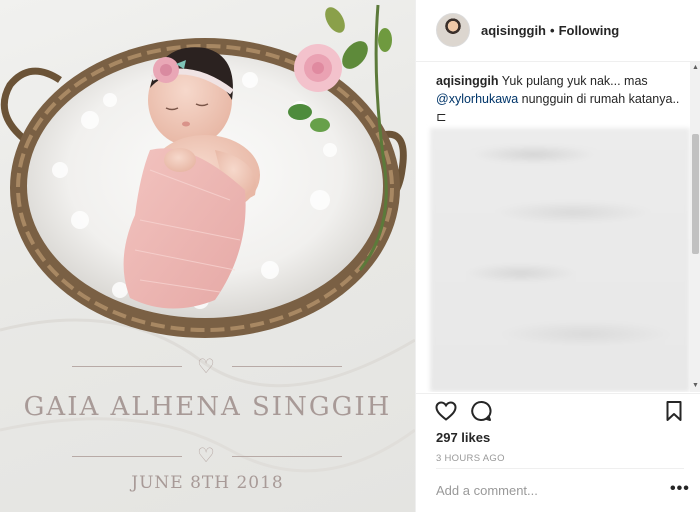 This screenshot has width=700, height=512. What do you see at coordinates (463, 437) in the screenshot?
I see `likes-count: 297 likes` at bounding box center [463, 437].